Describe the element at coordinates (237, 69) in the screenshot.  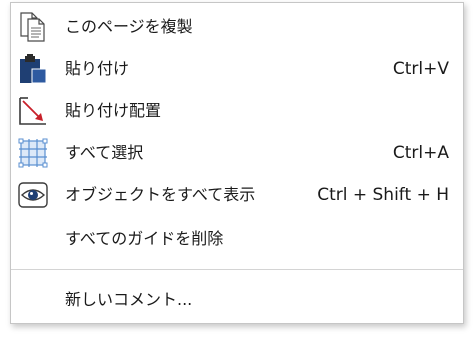
I see `menu-item-paste: 貼り付け Ctrl+V` at that location.